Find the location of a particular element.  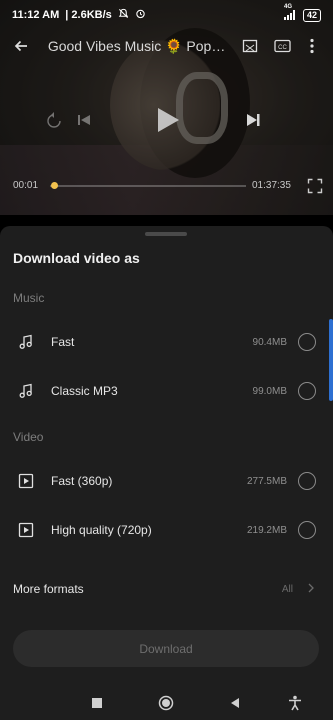

option-size: 277.5MB is located at coordinates (266, 481).